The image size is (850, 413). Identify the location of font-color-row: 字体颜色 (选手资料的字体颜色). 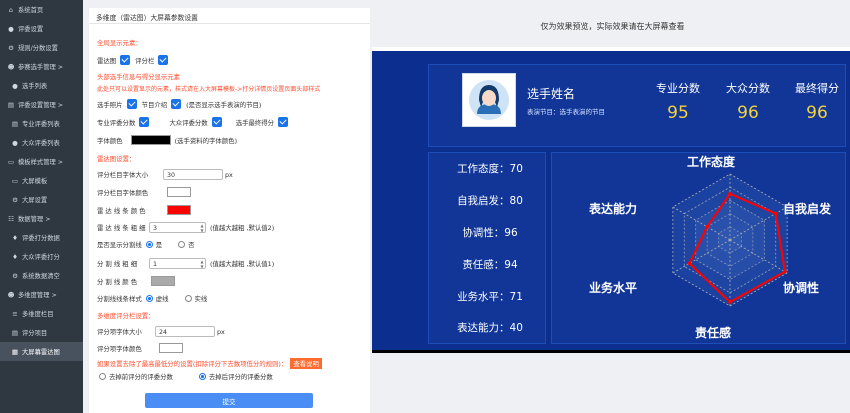
(167, 140).